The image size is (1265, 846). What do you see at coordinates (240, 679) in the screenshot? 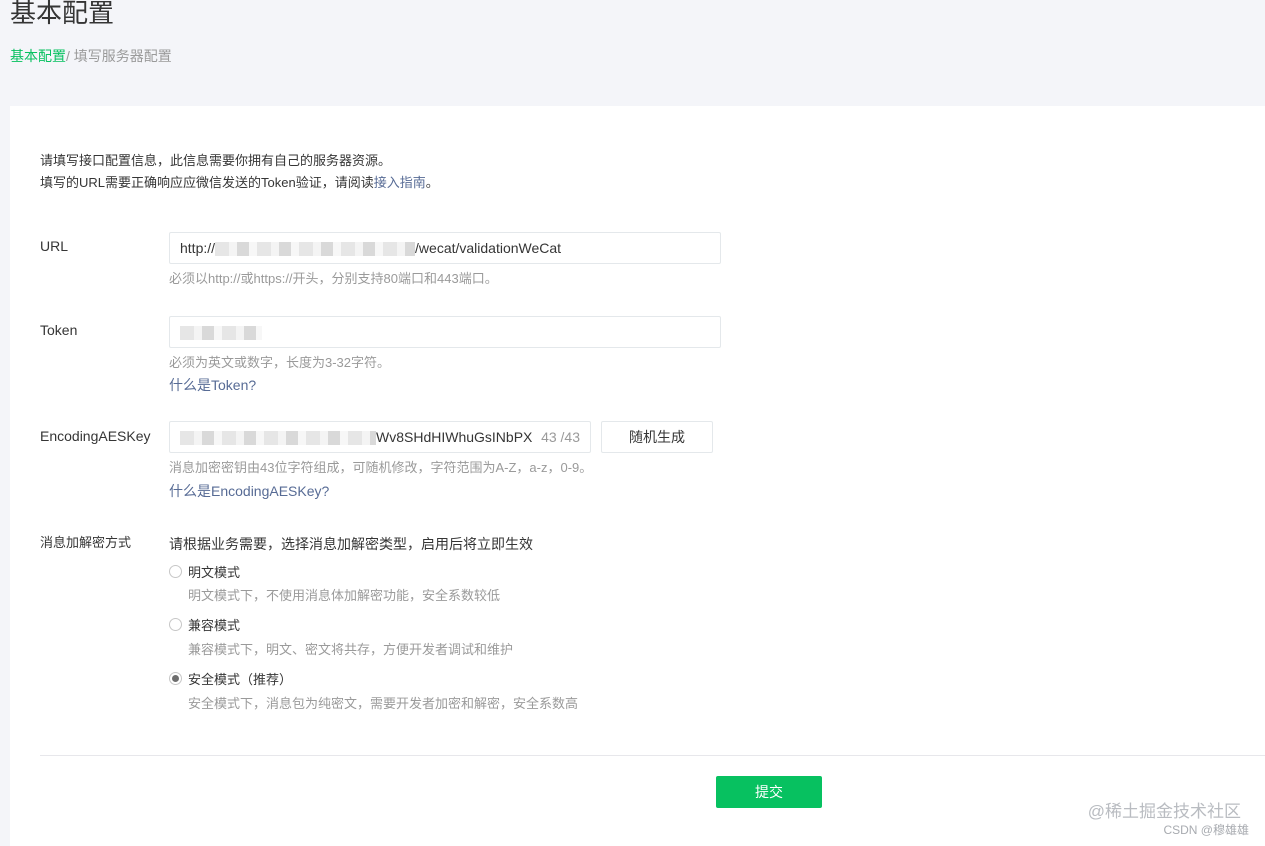
I see `radio-secure-label: 安全模式（推荐）` at bounding box center [240, 679].